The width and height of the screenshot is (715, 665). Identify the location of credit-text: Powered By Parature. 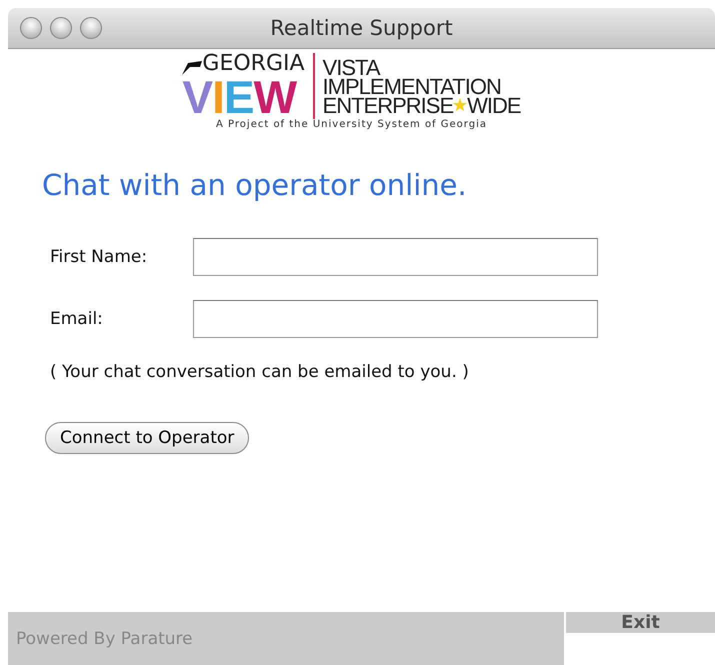
(104, 638).